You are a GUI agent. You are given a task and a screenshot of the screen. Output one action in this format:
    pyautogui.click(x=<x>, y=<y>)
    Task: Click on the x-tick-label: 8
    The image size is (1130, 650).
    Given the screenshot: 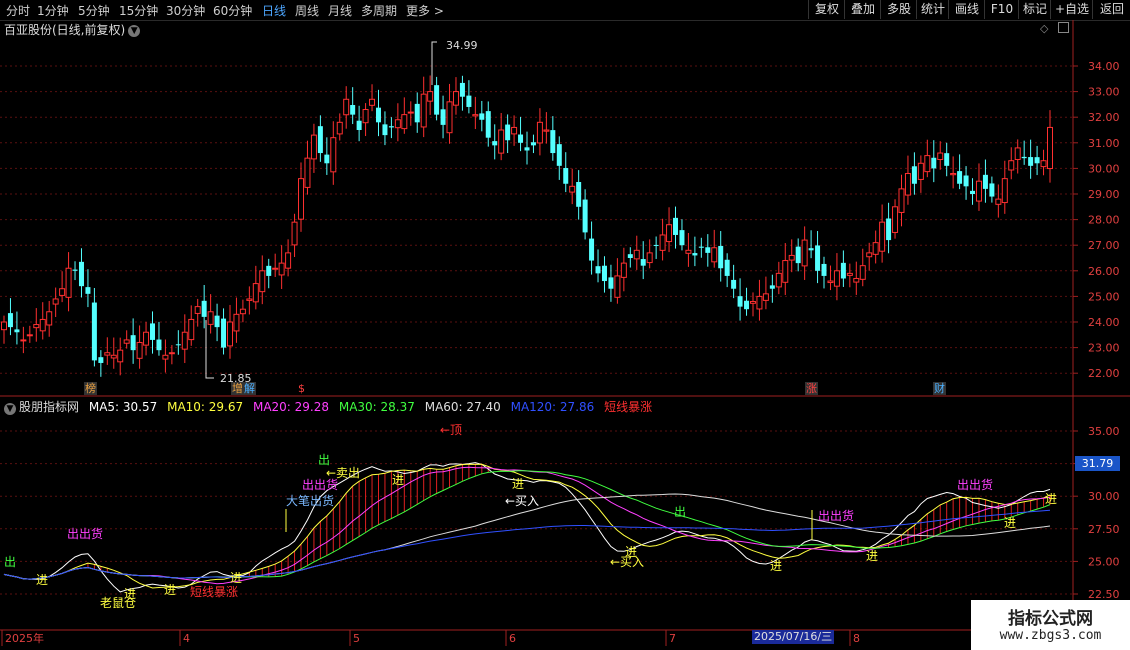 What is the action you would take?
    pyautogui.click(x=856, y=638)
    